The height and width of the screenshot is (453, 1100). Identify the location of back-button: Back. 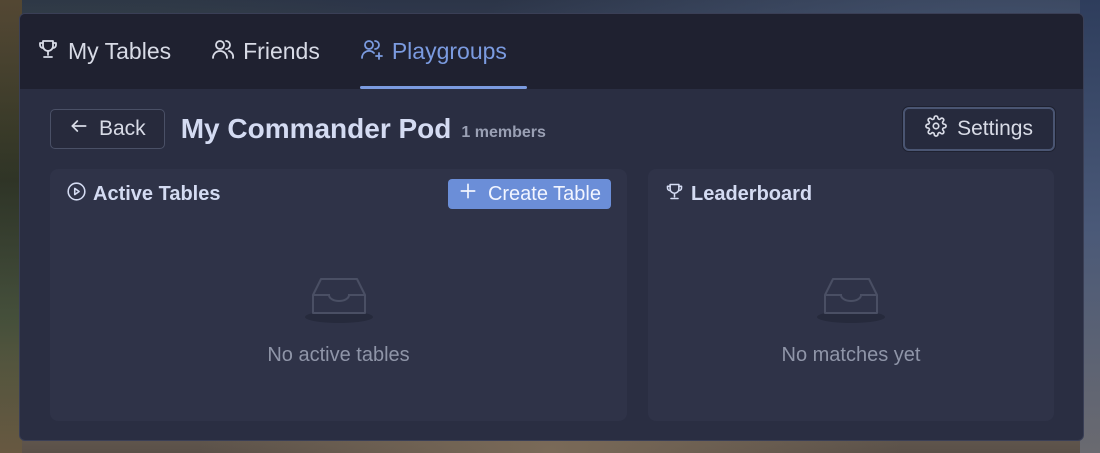
(107, 129).